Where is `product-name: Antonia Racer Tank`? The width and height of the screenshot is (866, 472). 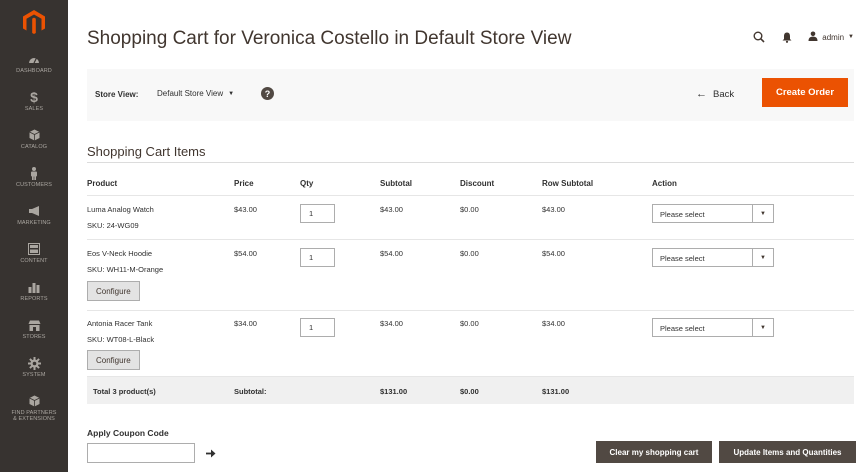 product-name: Antonia Racer Tank is located at coordinates (120, 323).